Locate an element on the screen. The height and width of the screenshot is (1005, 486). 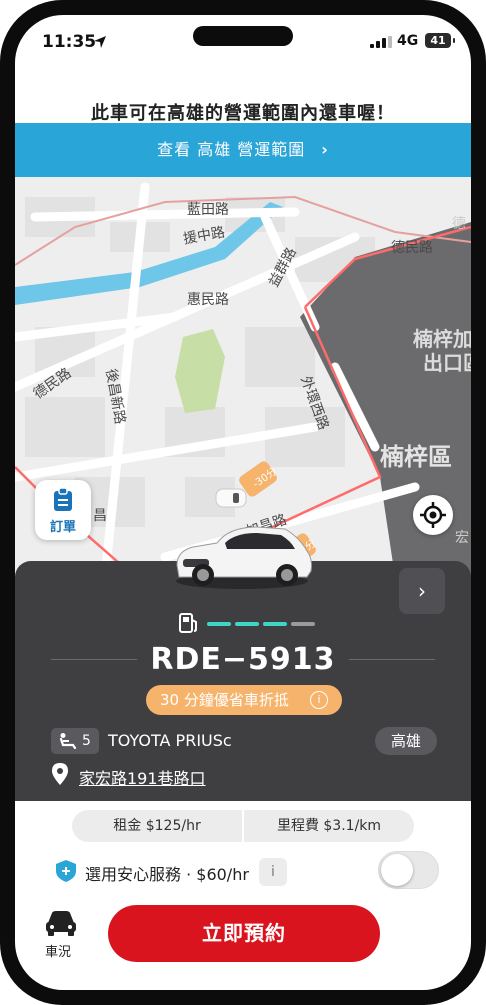
crosshair-icon is located at coordinates (433, 515).